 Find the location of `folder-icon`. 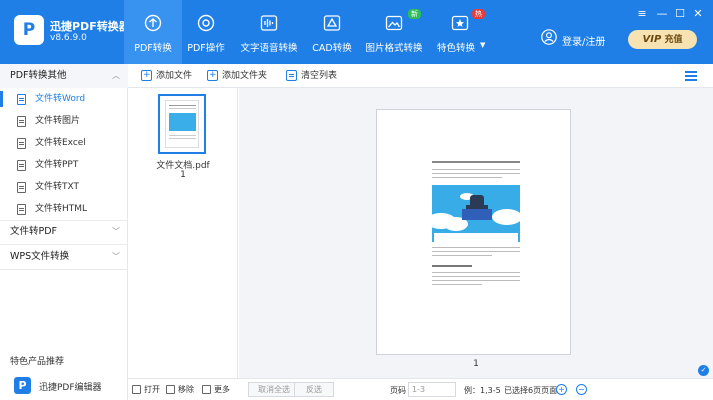

folder-icon is located at coordinates (136, 389).